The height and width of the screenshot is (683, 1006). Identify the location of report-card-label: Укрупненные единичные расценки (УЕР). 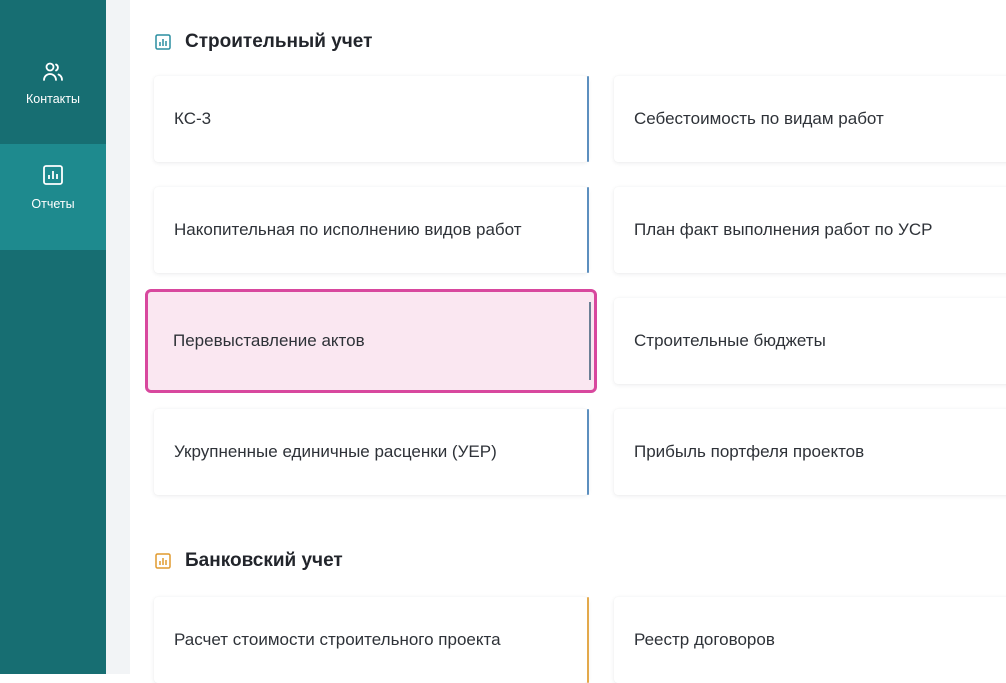
(335, 451).